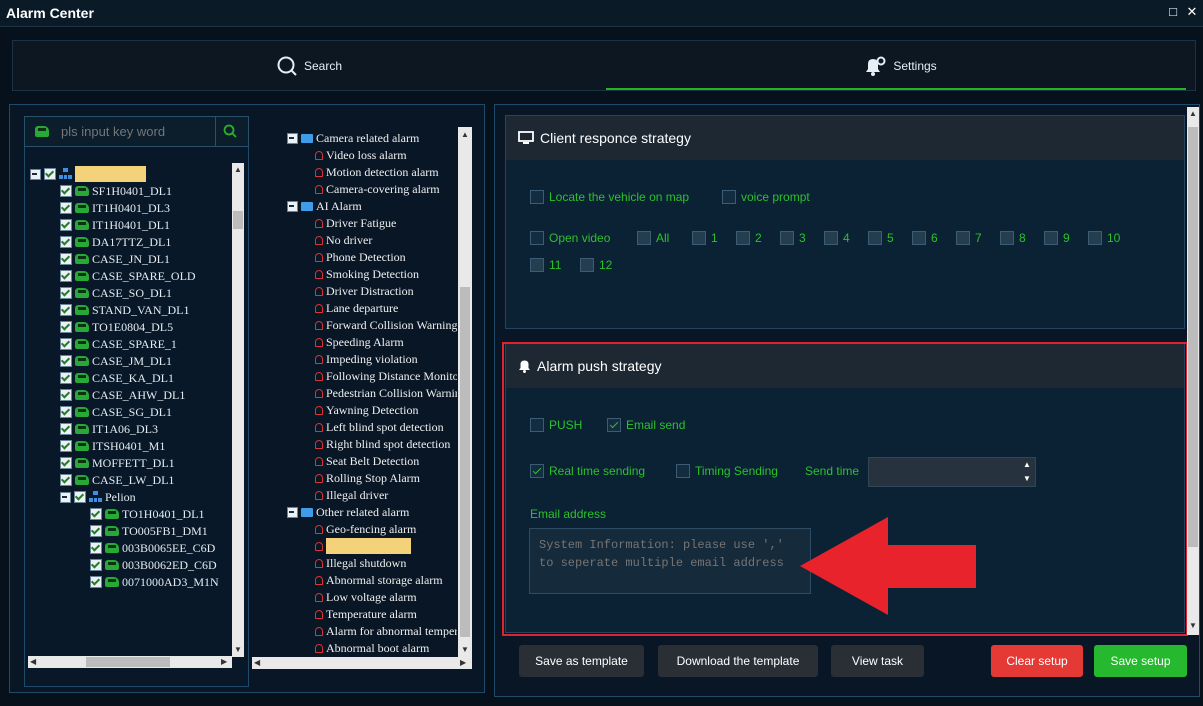 The width and height of the screenshot is (1203, 706). What do you see at coordinates (465, 392) in the screenshot?
I see `alarm-tree-scrollbar: ▲ ▼` at bounding box center [465, 392].